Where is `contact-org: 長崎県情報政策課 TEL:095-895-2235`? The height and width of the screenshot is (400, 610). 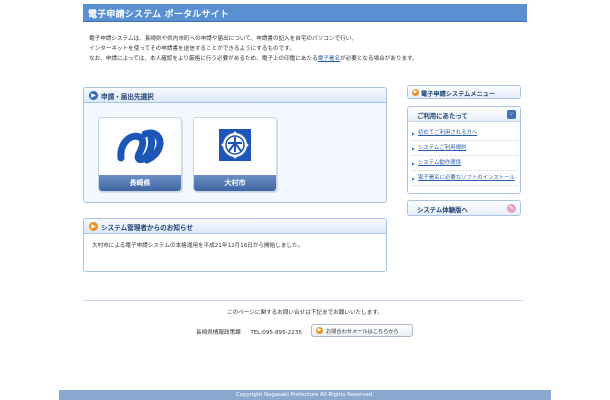 contact-org: 長崎県情報政策課 TEL:095-895-2235 is located at coordinates (249, 332).